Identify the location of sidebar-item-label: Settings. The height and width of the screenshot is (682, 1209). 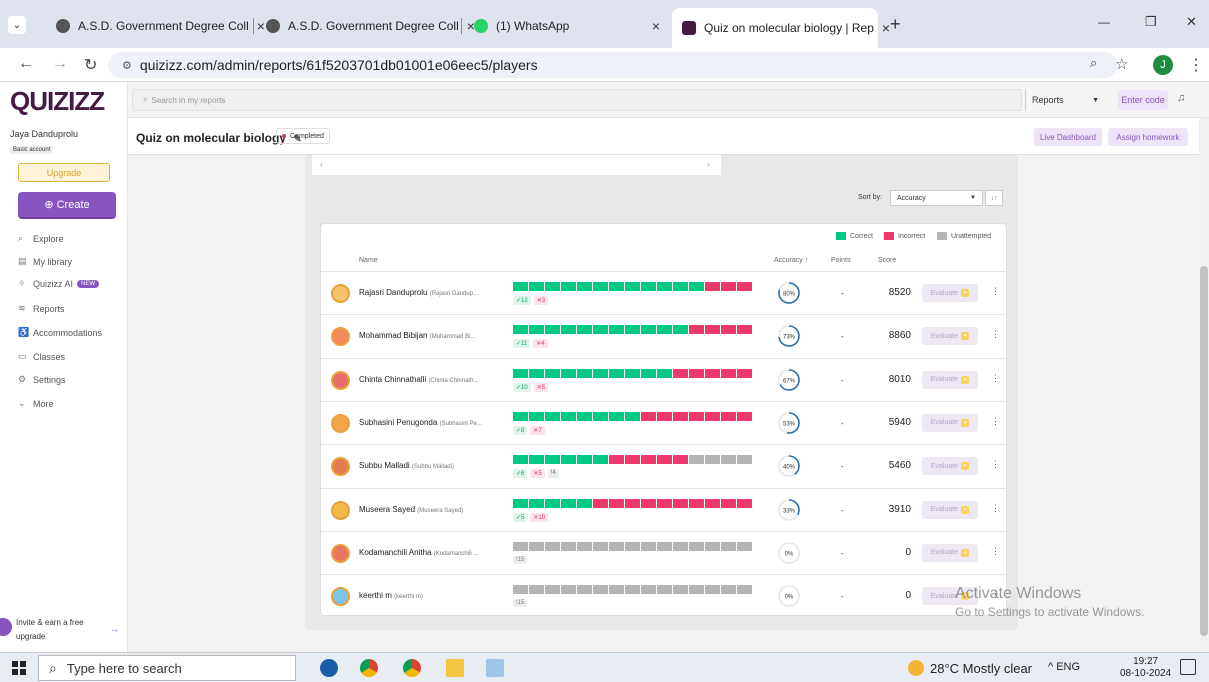
(49, 379).